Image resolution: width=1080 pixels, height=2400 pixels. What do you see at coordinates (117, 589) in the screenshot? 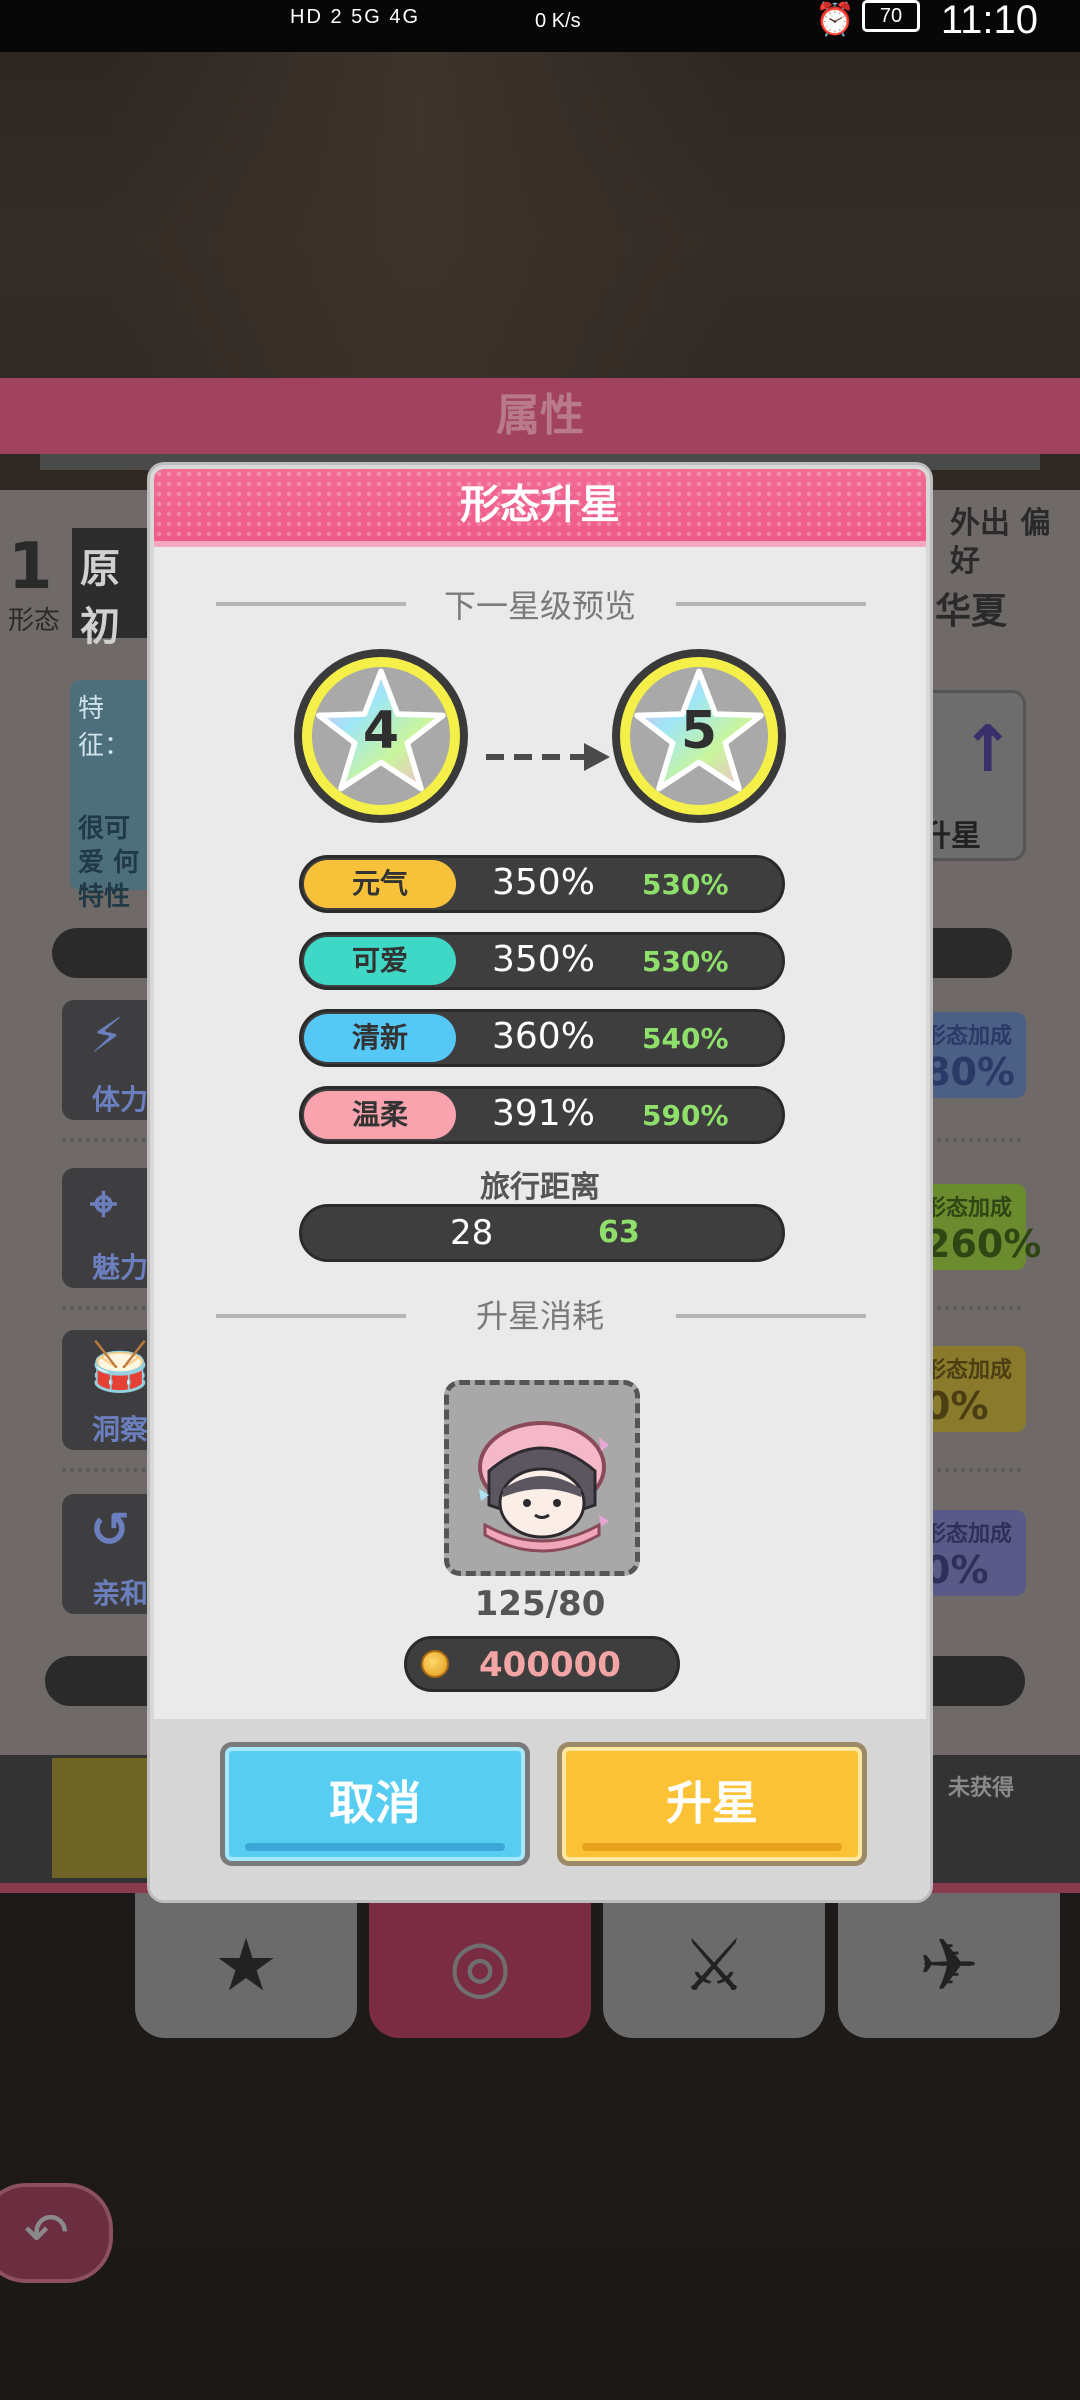
I see `form-tag: 原初` at bounding box center [117, 589].